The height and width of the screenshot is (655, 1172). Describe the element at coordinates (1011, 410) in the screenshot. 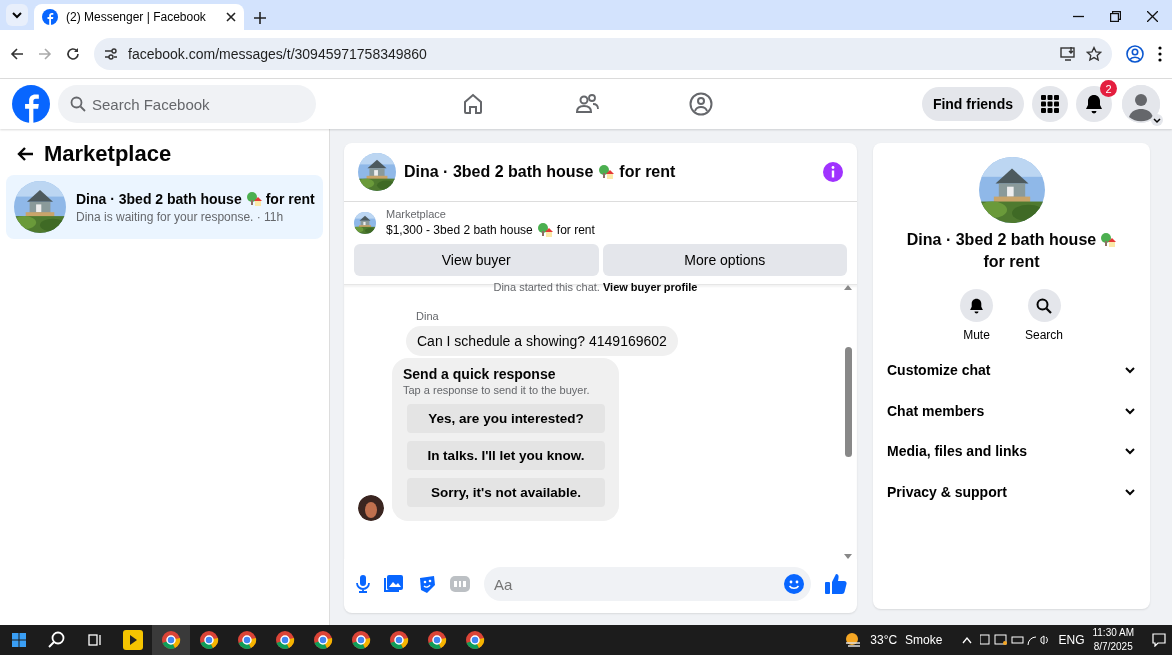

I see `details-section: Chat members` at that location.